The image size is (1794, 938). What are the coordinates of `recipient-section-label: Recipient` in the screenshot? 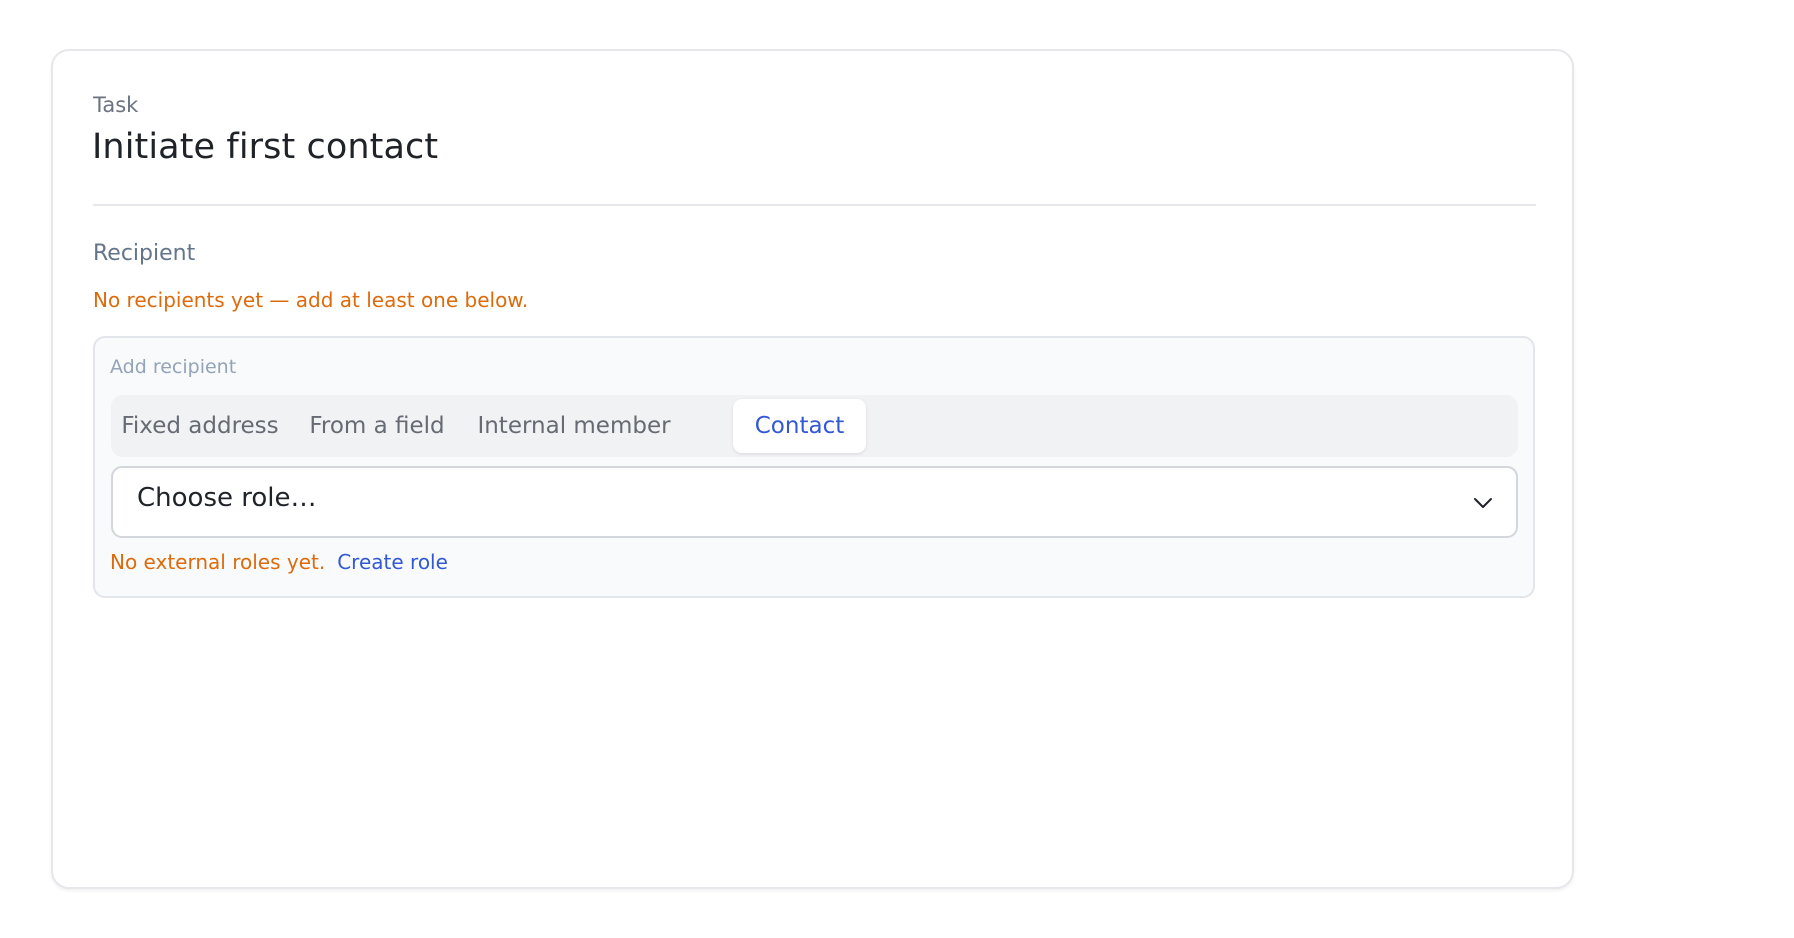 It's located at (144, 253).